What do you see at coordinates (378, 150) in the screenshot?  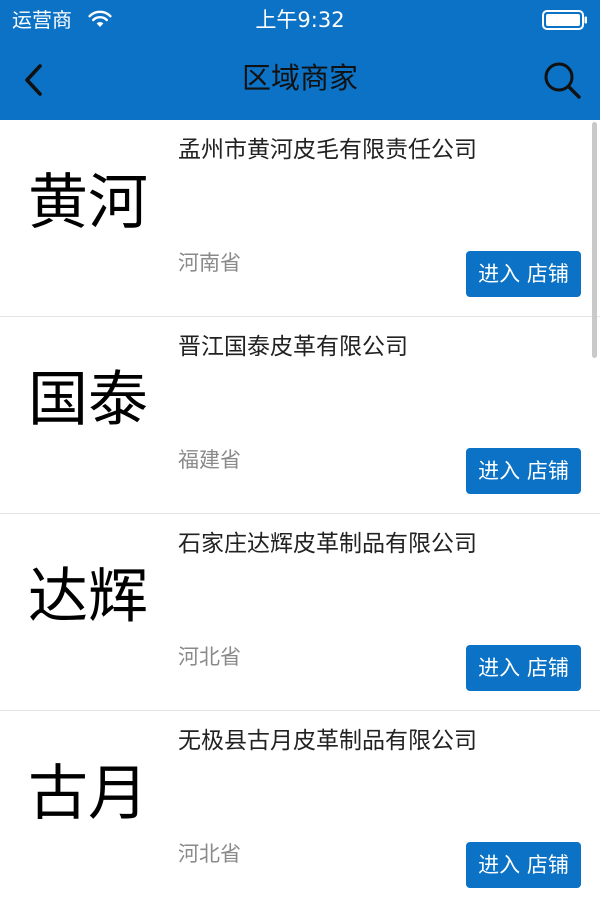 I see `merchant-name: 孟州市黄河皮毛有限责任公司` at bounding box center [378, 150].